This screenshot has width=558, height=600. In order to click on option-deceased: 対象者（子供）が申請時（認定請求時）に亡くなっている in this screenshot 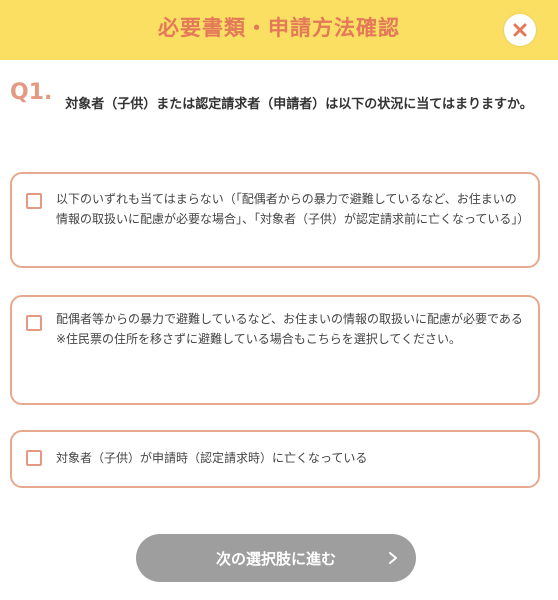, I will do `click(275, 459)`.